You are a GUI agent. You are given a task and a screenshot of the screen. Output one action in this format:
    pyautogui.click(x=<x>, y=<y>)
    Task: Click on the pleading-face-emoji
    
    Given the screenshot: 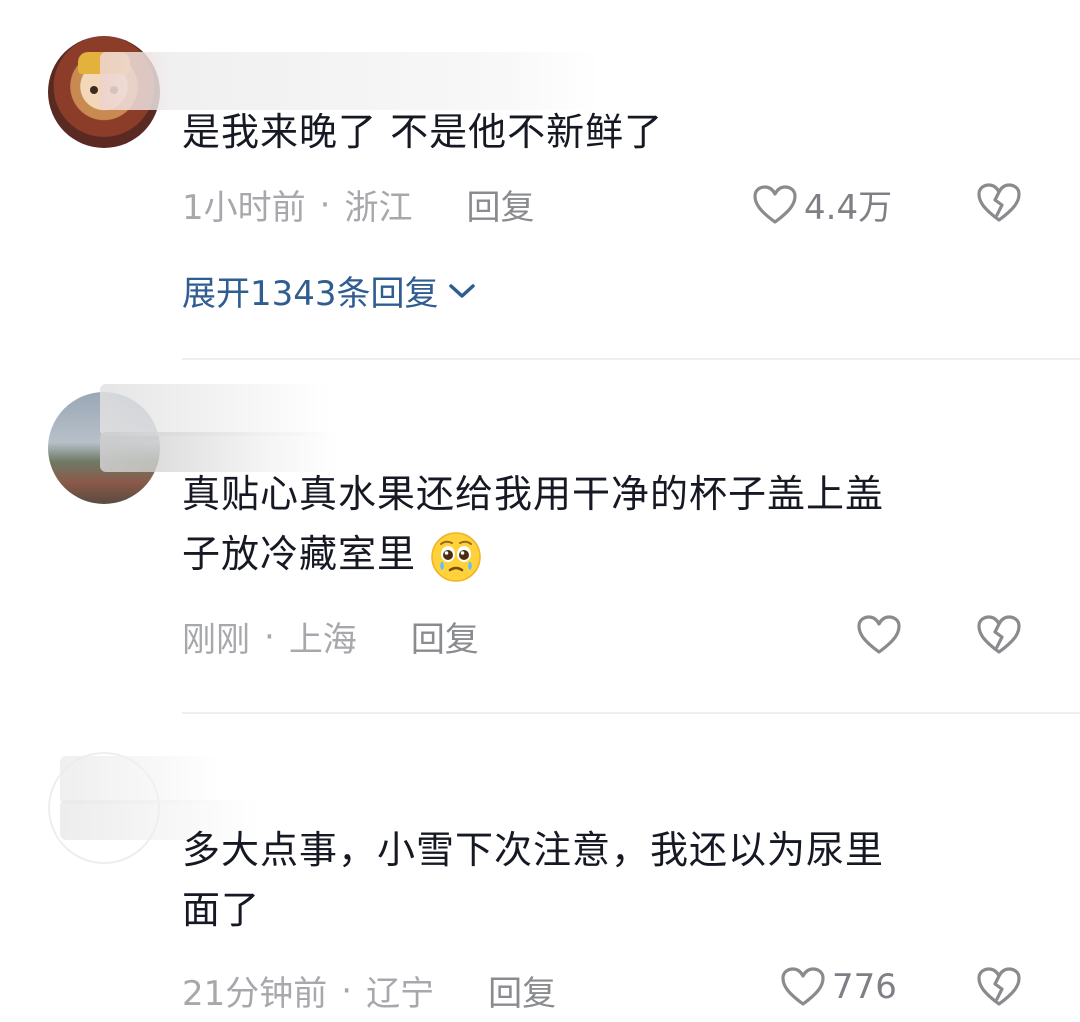 What is the action you would take?
    pyautogui.click(x=456, y=556)
    